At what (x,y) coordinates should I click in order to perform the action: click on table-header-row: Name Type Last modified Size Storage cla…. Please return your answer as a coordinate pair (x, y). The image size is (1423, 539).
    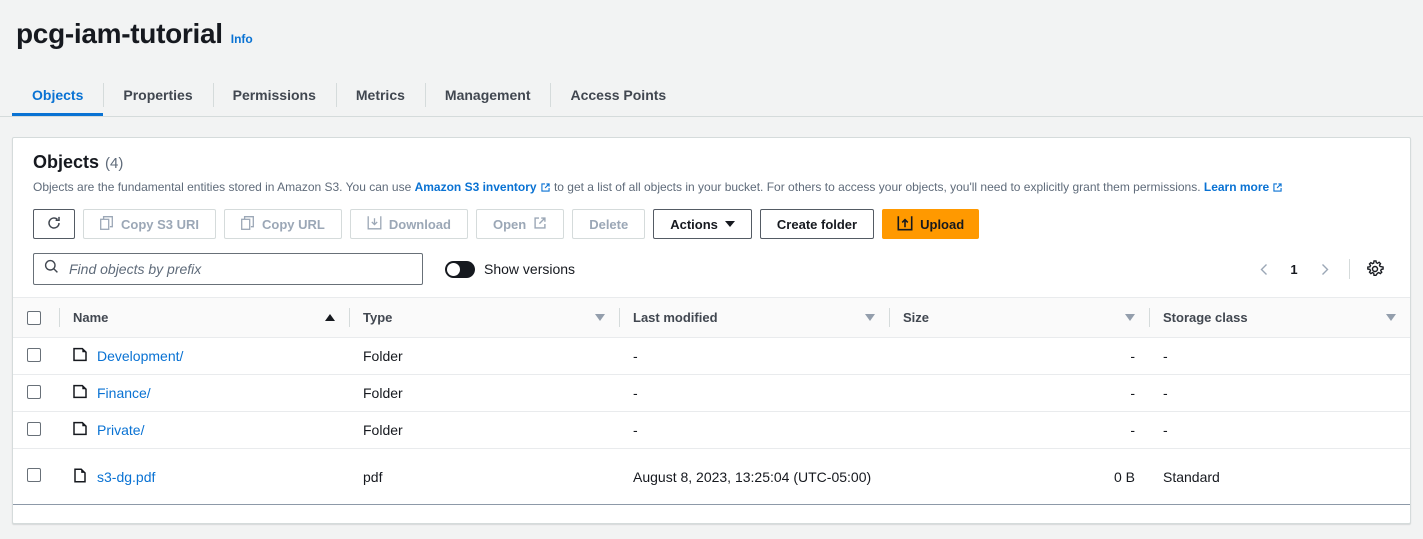
    Looking at the image, I should click on (711, 317).